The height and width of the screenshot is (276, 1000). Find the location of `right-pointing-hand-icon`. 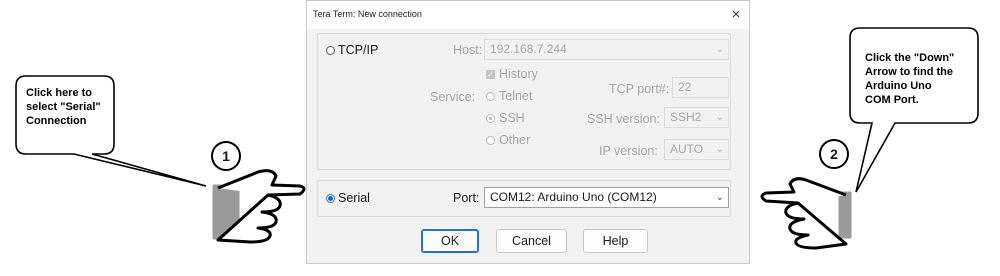

right-pointing-hand-icon is located at coordinates (806, 213).